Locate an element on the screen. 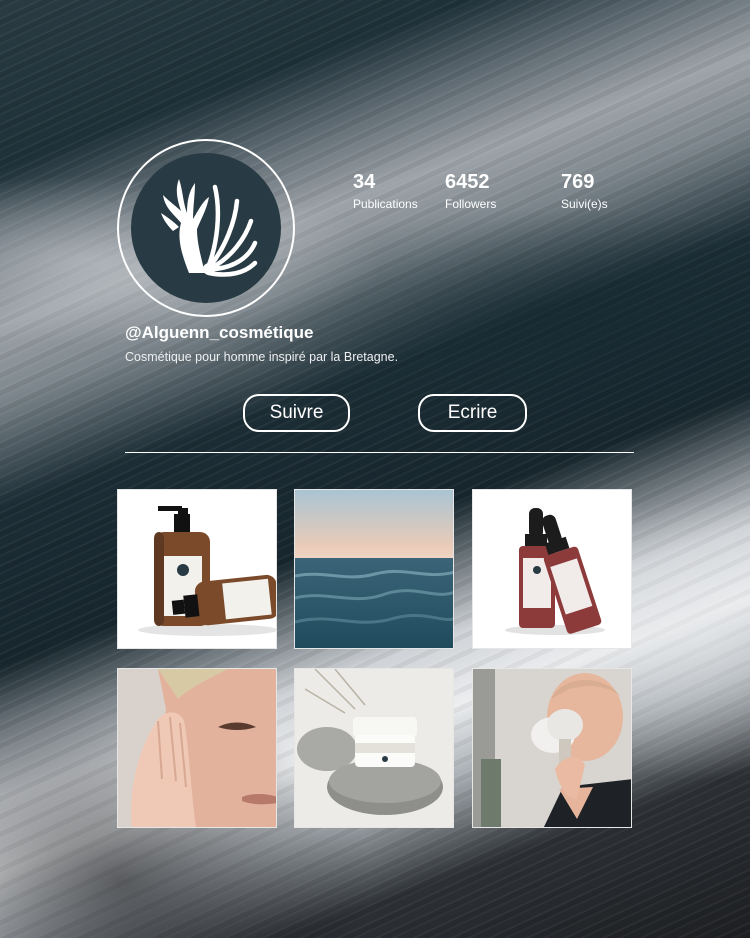 Image resolution: width=750 pixels, height=938 pixels. post-thumbnail-face-cream is located at coordinates (197, 748).